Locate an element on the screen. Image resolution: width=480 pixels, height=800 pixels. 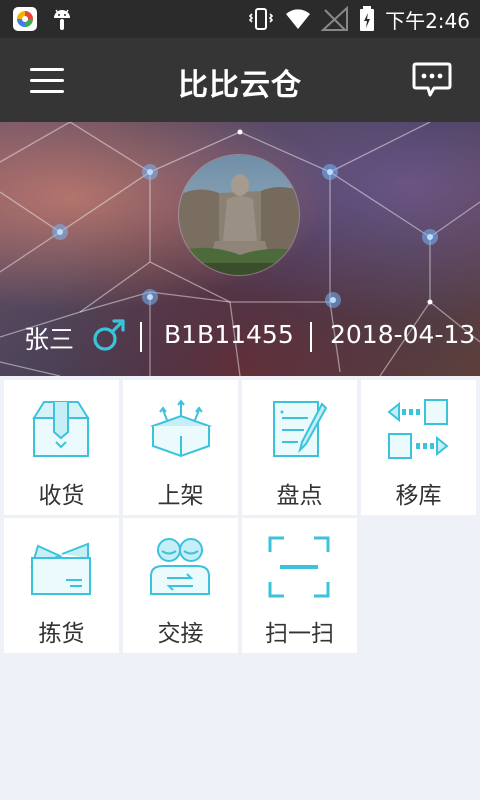
tile-label: 扫一扫 is located at coordinates (299, 634).